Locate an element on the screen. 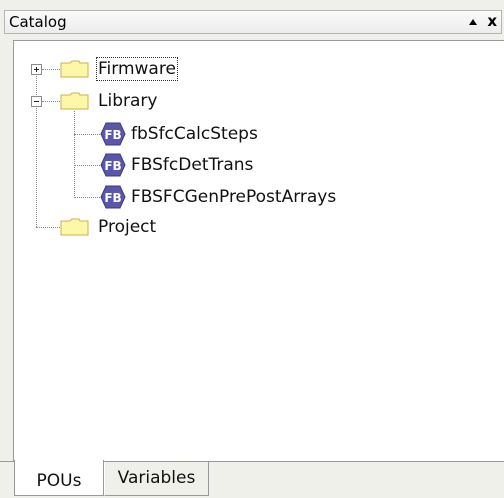 Image resolution: width=504 pixels, height=498 pixels. tree-node-fbsfcgenprepostarrays: FB FBSFCGenPrePostArrays is located at coordinates (214, 197).